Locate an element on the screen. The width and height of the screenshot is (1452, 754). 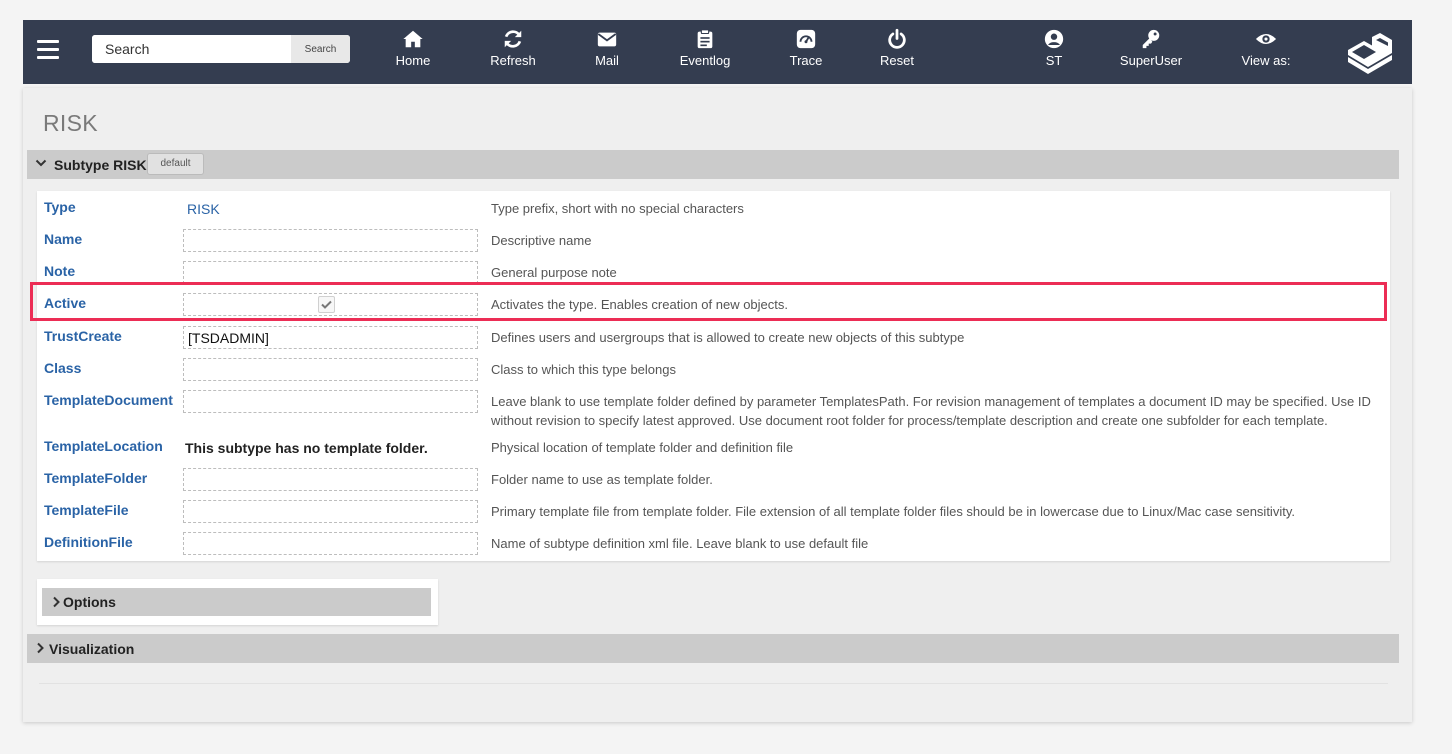
nav-refresh: Refresh is located at coordinates (513, 52).